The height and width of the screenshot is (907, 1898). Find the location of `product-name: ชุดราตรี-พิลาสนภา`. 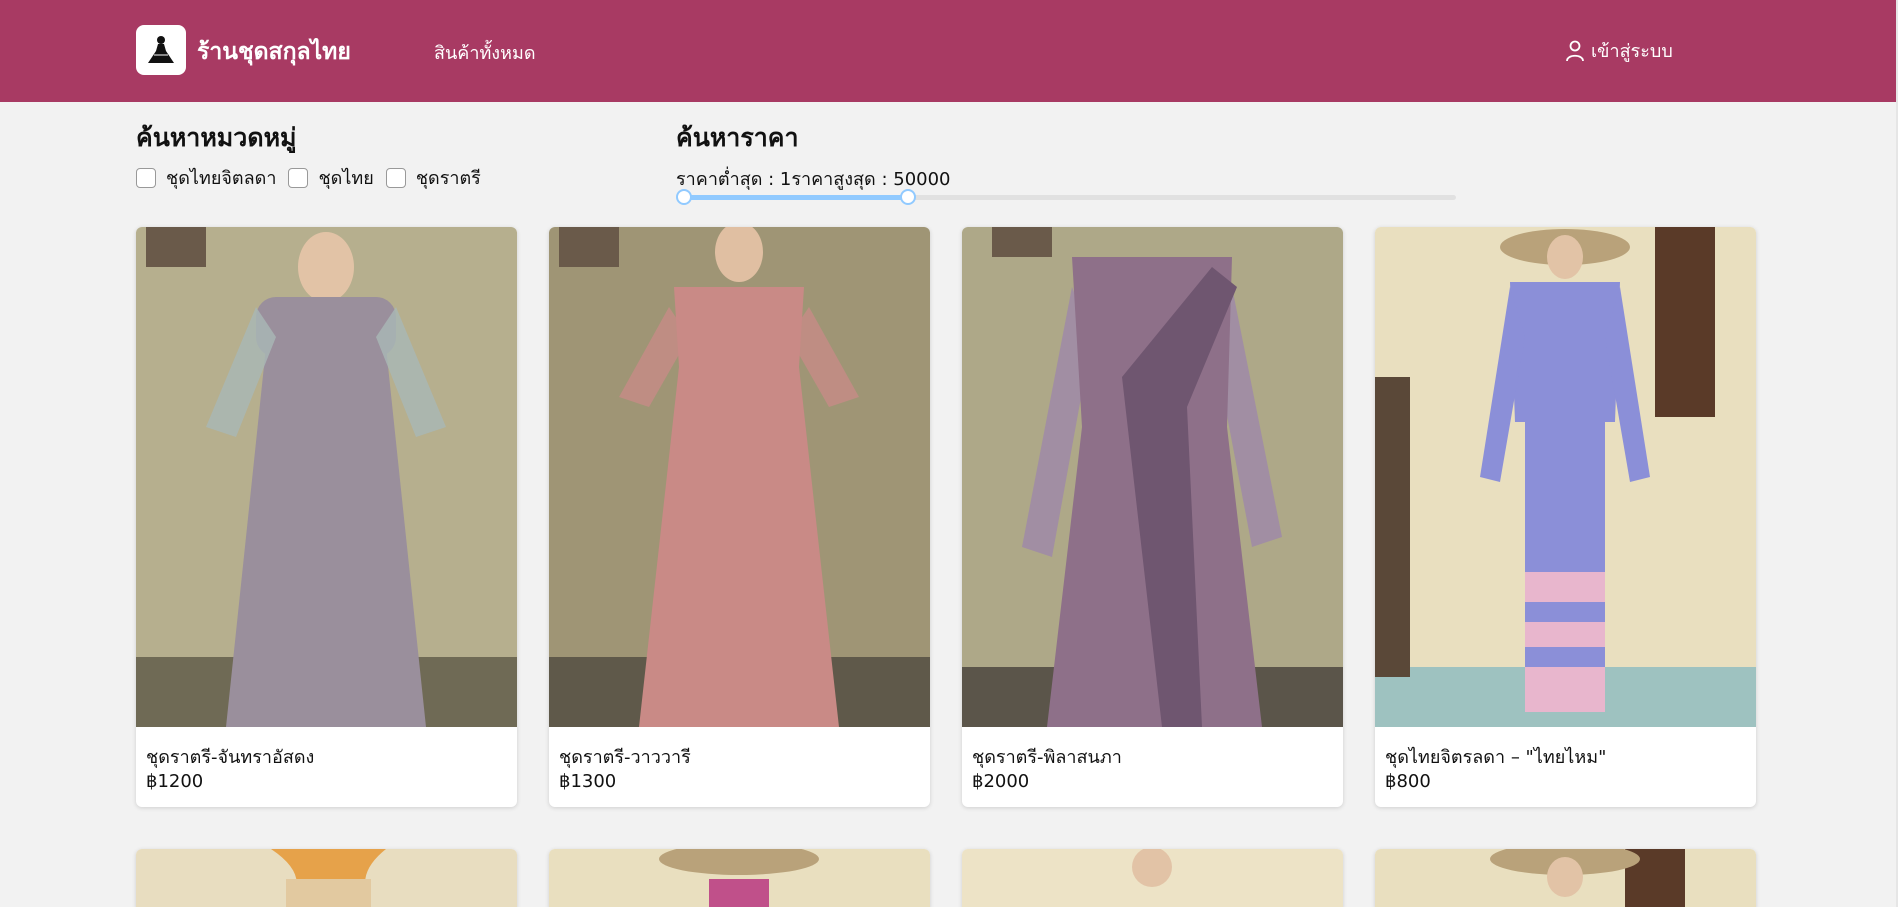

product-name: ชุดราตรี-พิลาสนภา is located at coordinates (1047, 756).